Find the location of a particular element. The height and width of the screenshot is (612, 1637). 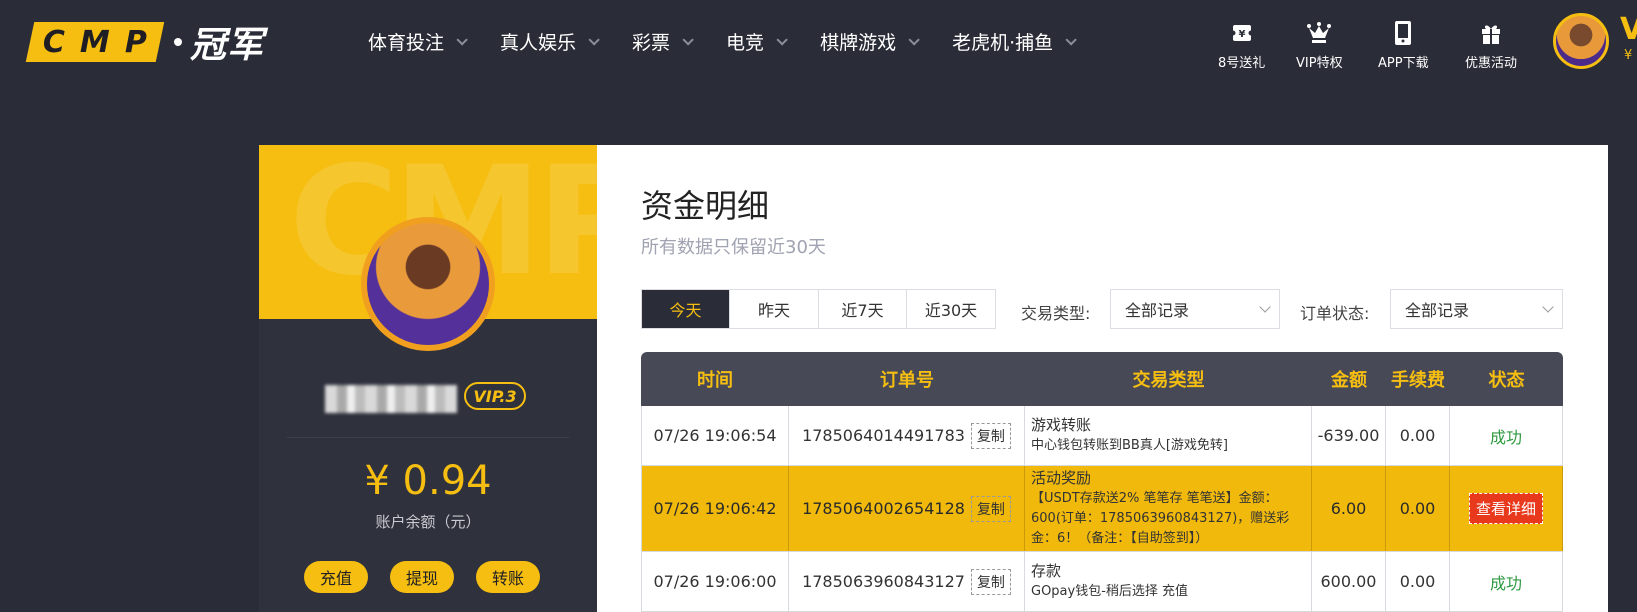

nav-label: 体育投注 is located at coordinates (406, 43).